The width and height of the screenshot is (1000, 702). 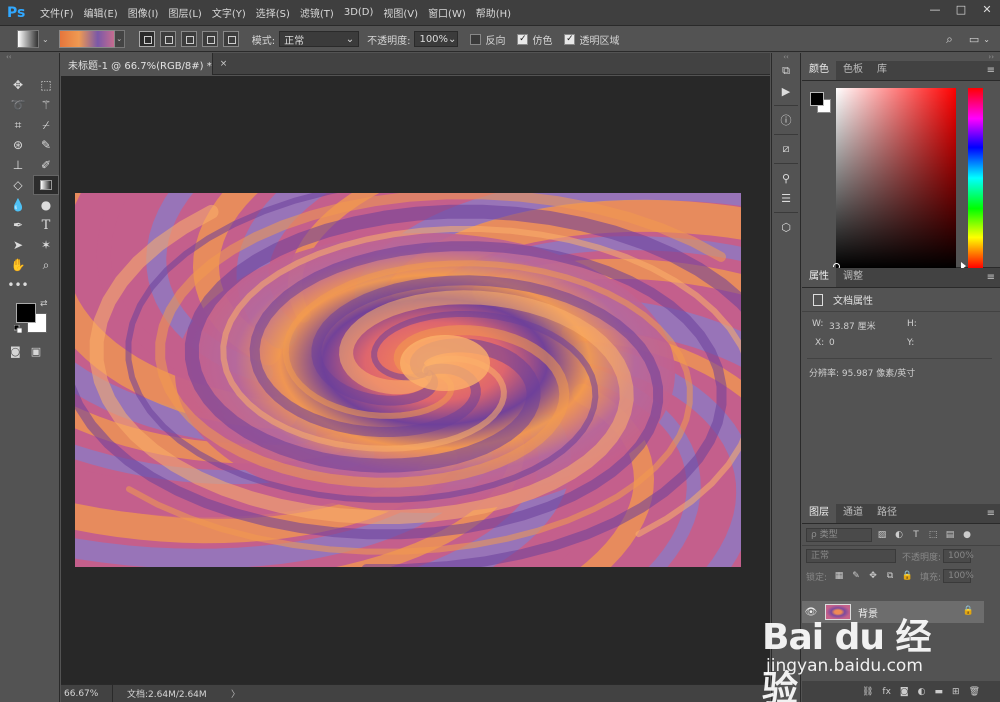 I want to click on minimize-button: —, so click(x=935, y=9).